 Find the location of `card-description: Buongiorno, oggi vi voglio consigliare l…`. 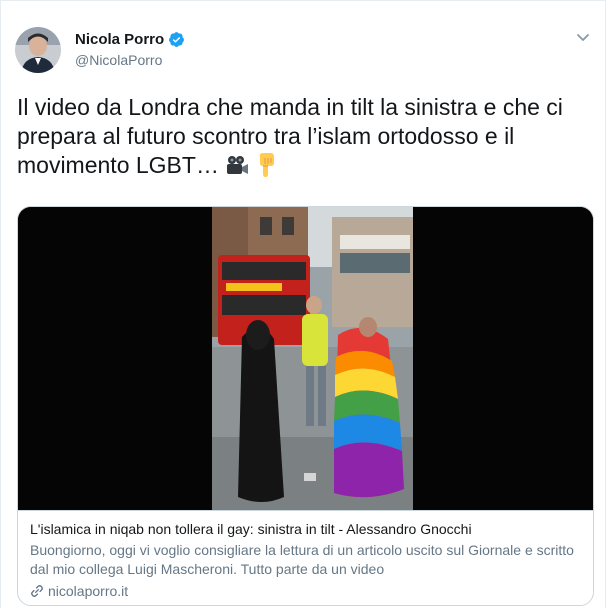

card-description: Buongiorno, oggi vi voglio consigliare l… is located at coordinates (302, 559).